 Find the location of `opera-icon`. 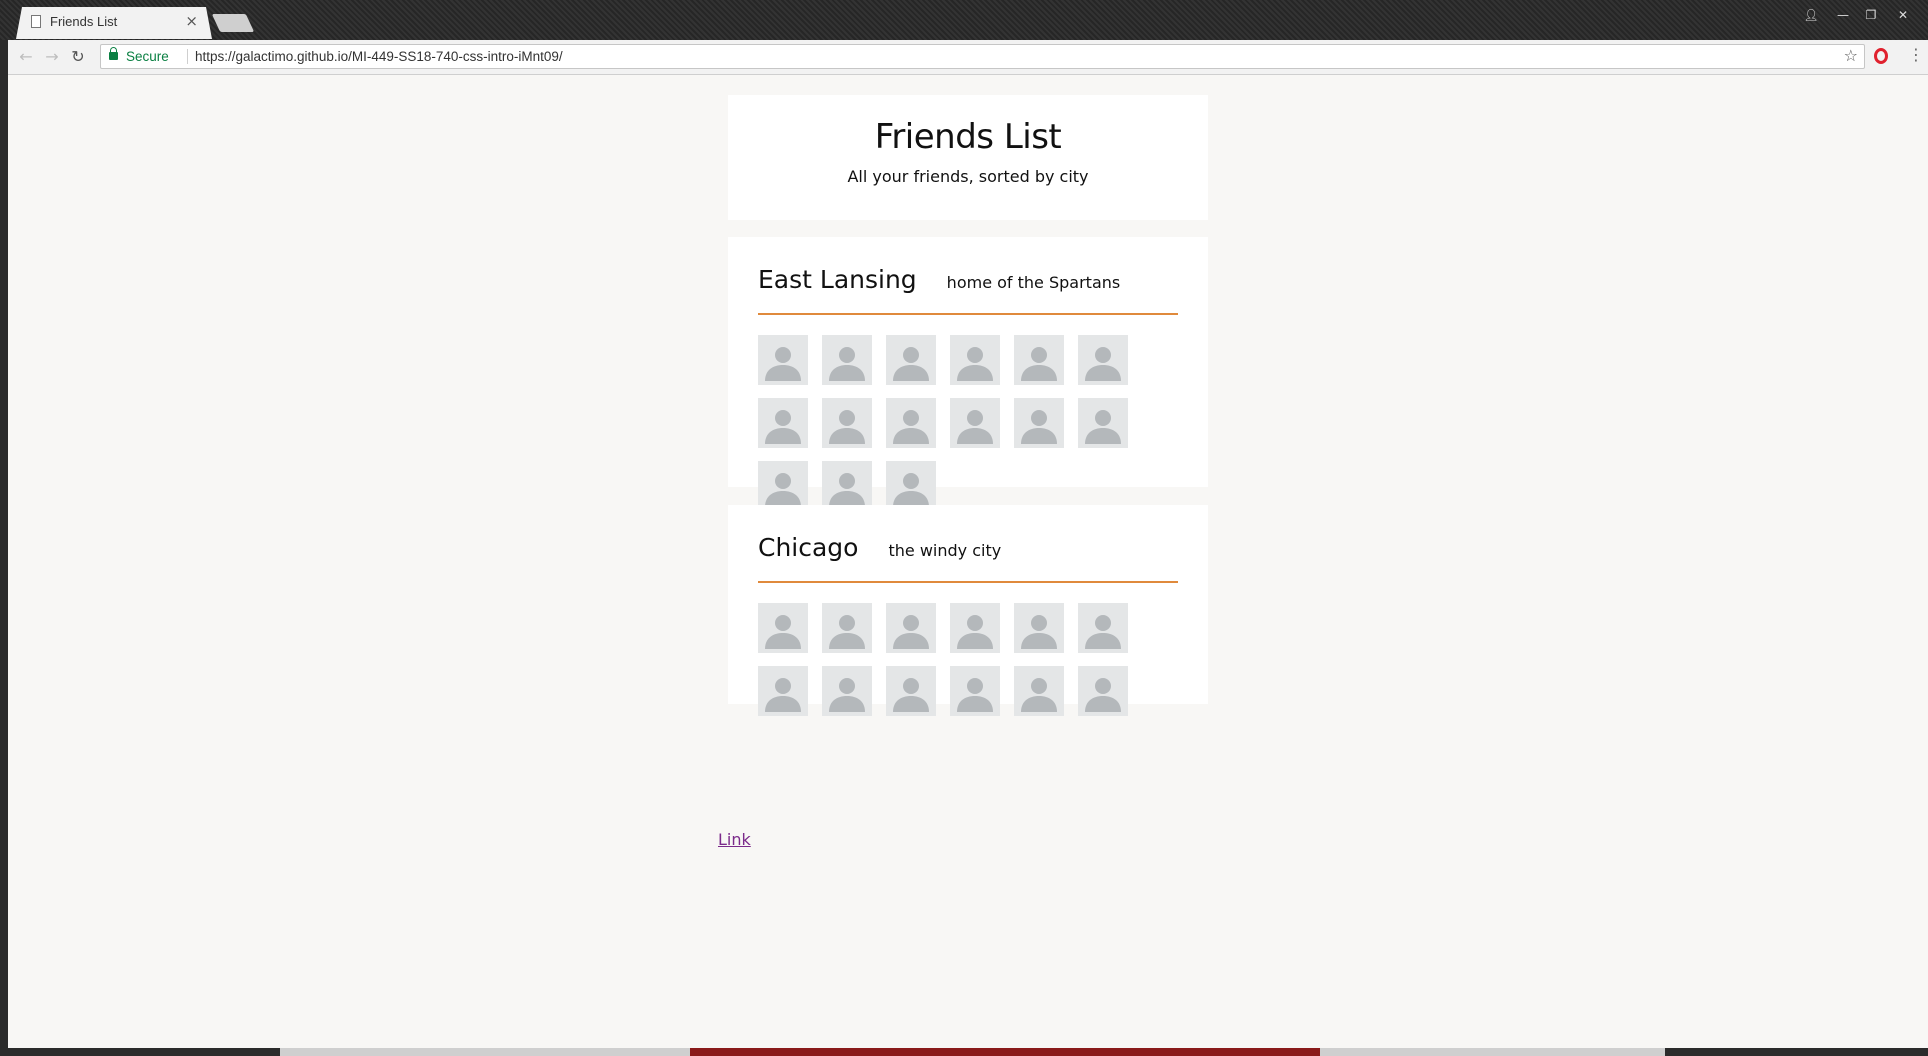

opera-icon is located at coordinates (1881, 56).